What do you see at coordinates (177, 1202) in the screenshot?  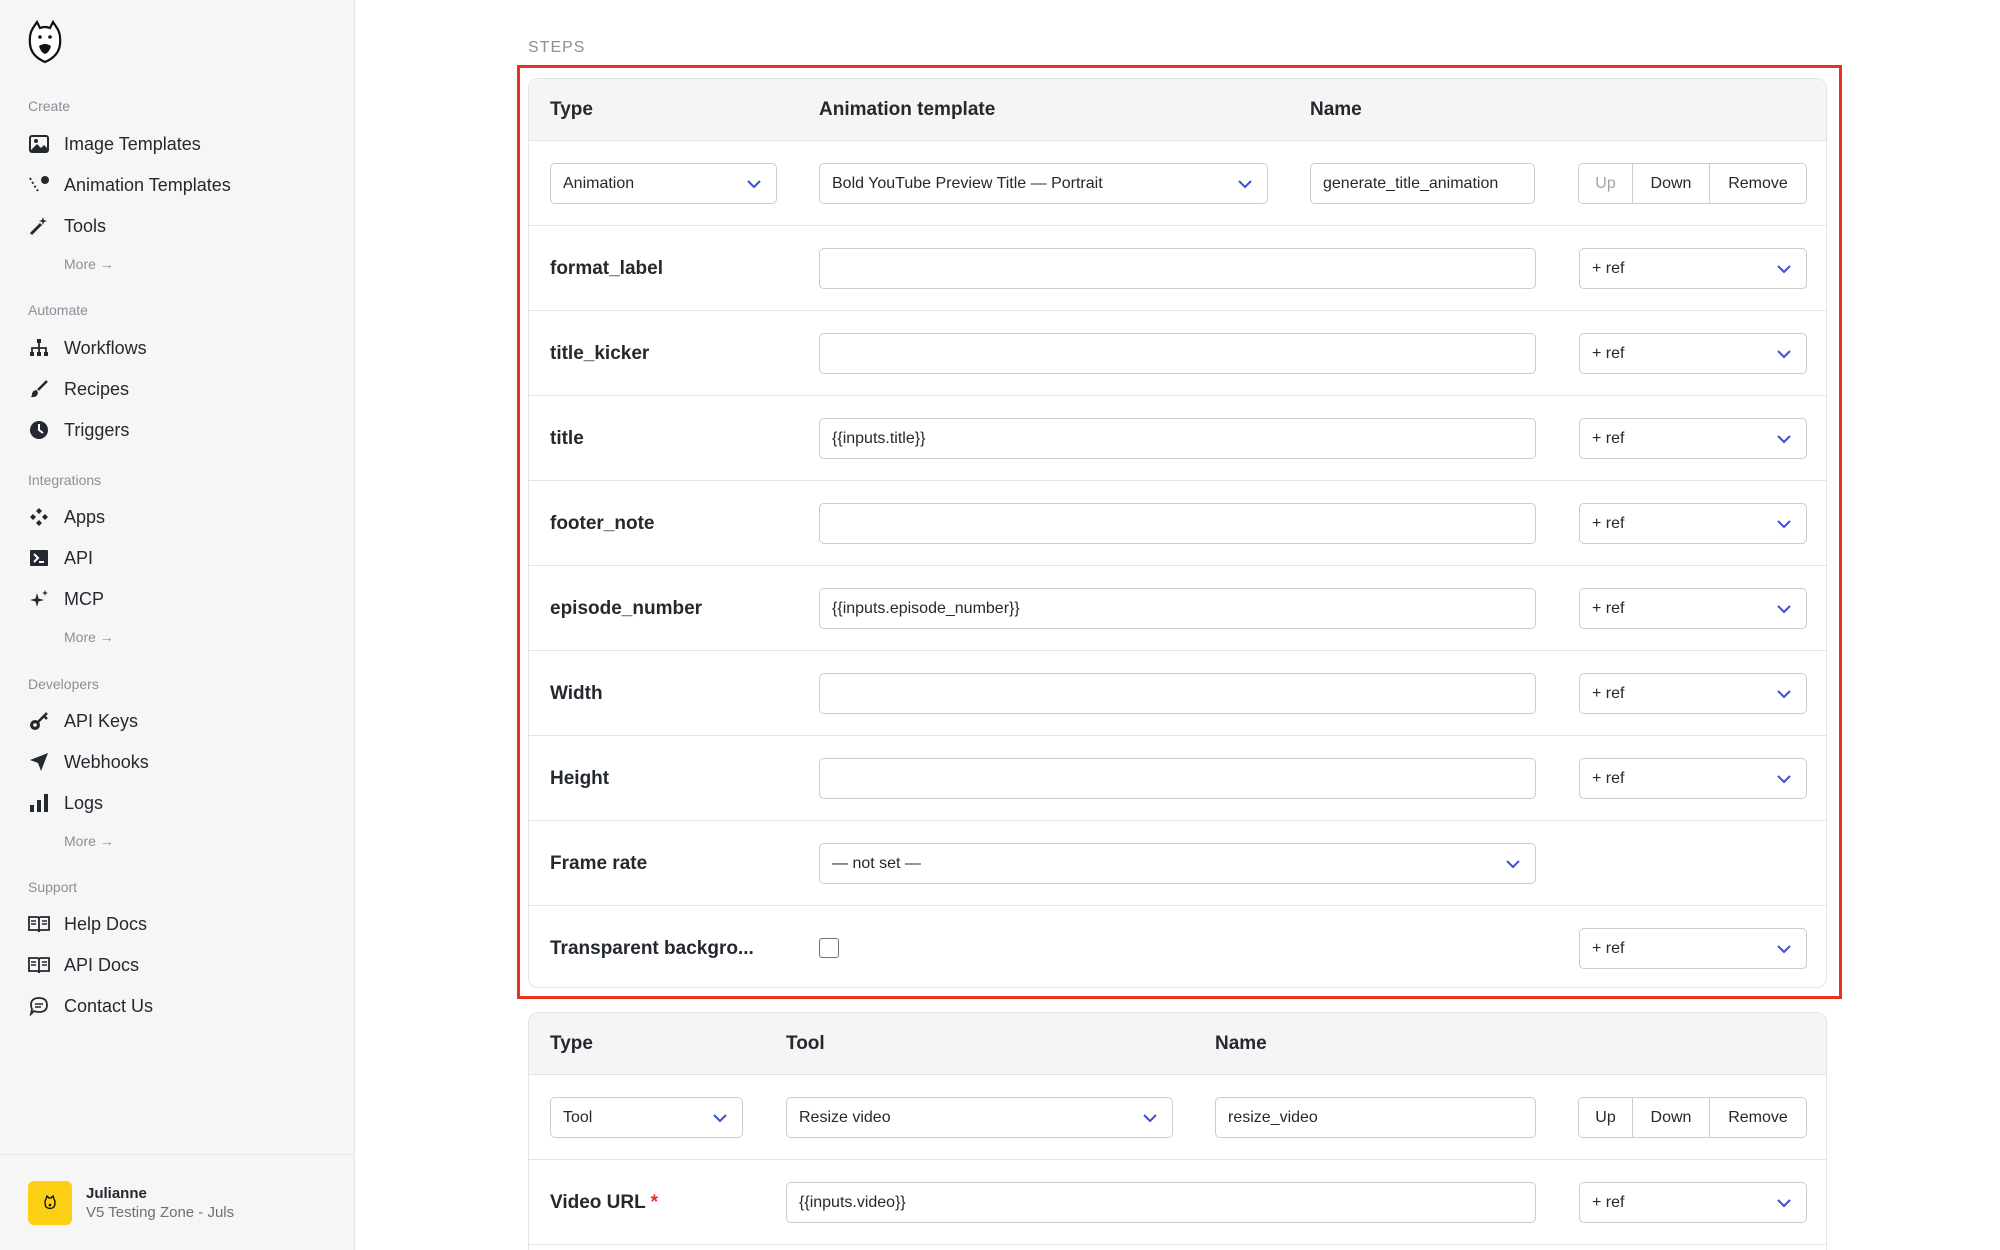 I see `user-profile: Julianne V5 Testing Zone - Juls` at bounding box center [177, 1202].